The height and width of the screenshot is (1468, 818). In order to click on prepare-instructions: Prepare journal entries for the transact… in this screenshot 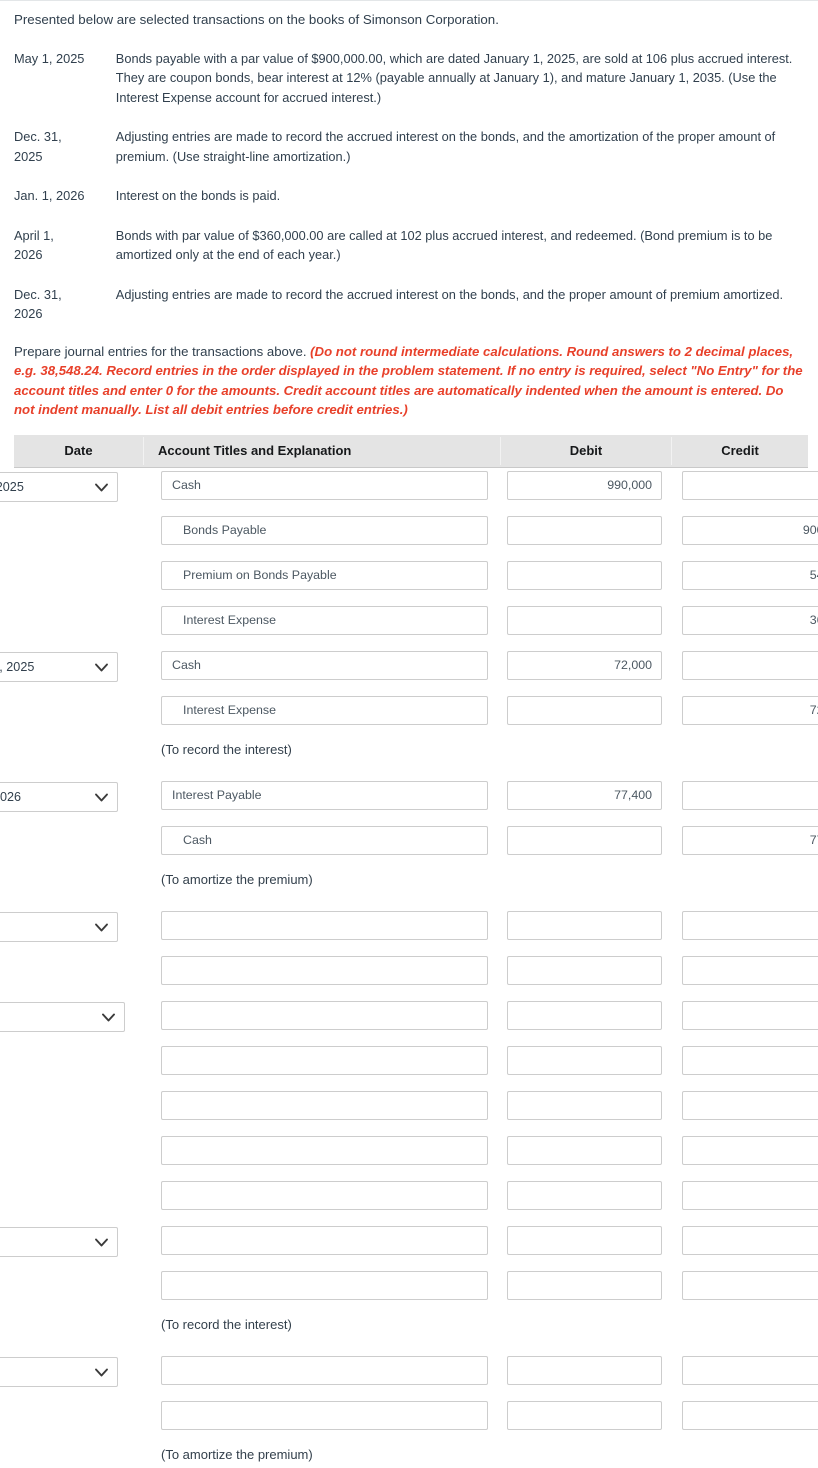, I will do `click(409, 381)`.